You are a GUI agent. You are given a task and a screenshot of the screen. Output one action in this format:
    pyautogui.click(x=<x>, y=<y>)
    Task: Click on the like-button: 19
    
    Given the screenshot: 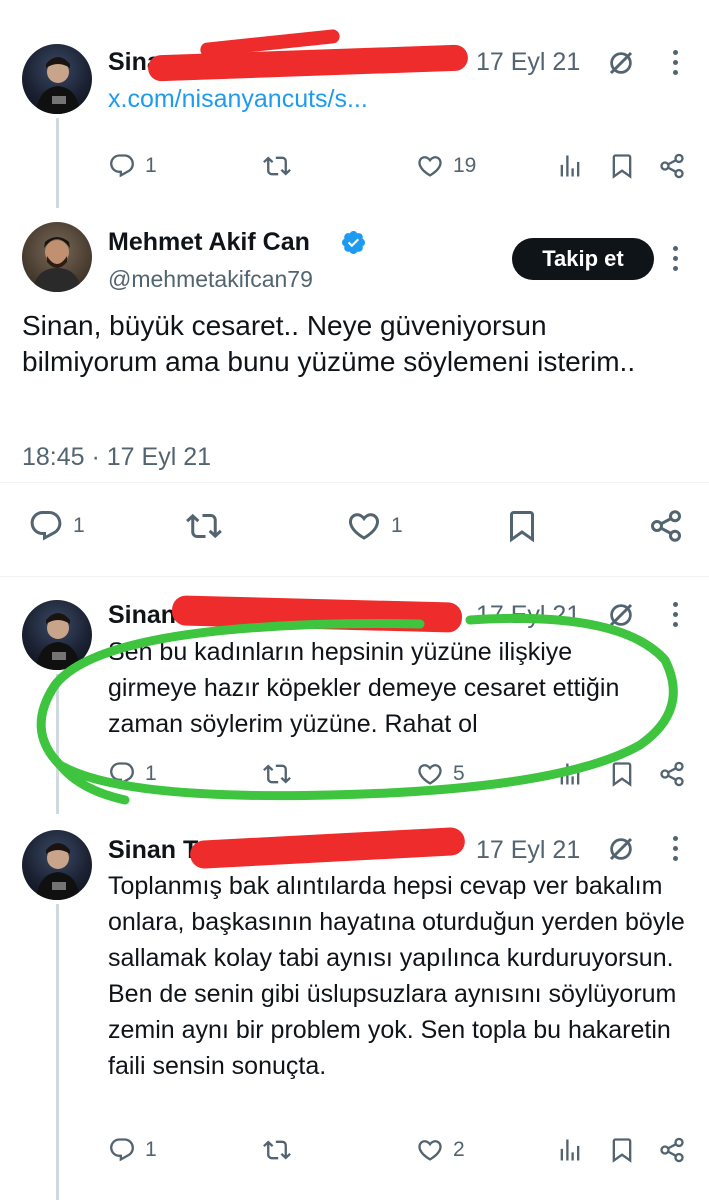 What is the action you would take?
    pyautogui.click(x=446, y=166)
    